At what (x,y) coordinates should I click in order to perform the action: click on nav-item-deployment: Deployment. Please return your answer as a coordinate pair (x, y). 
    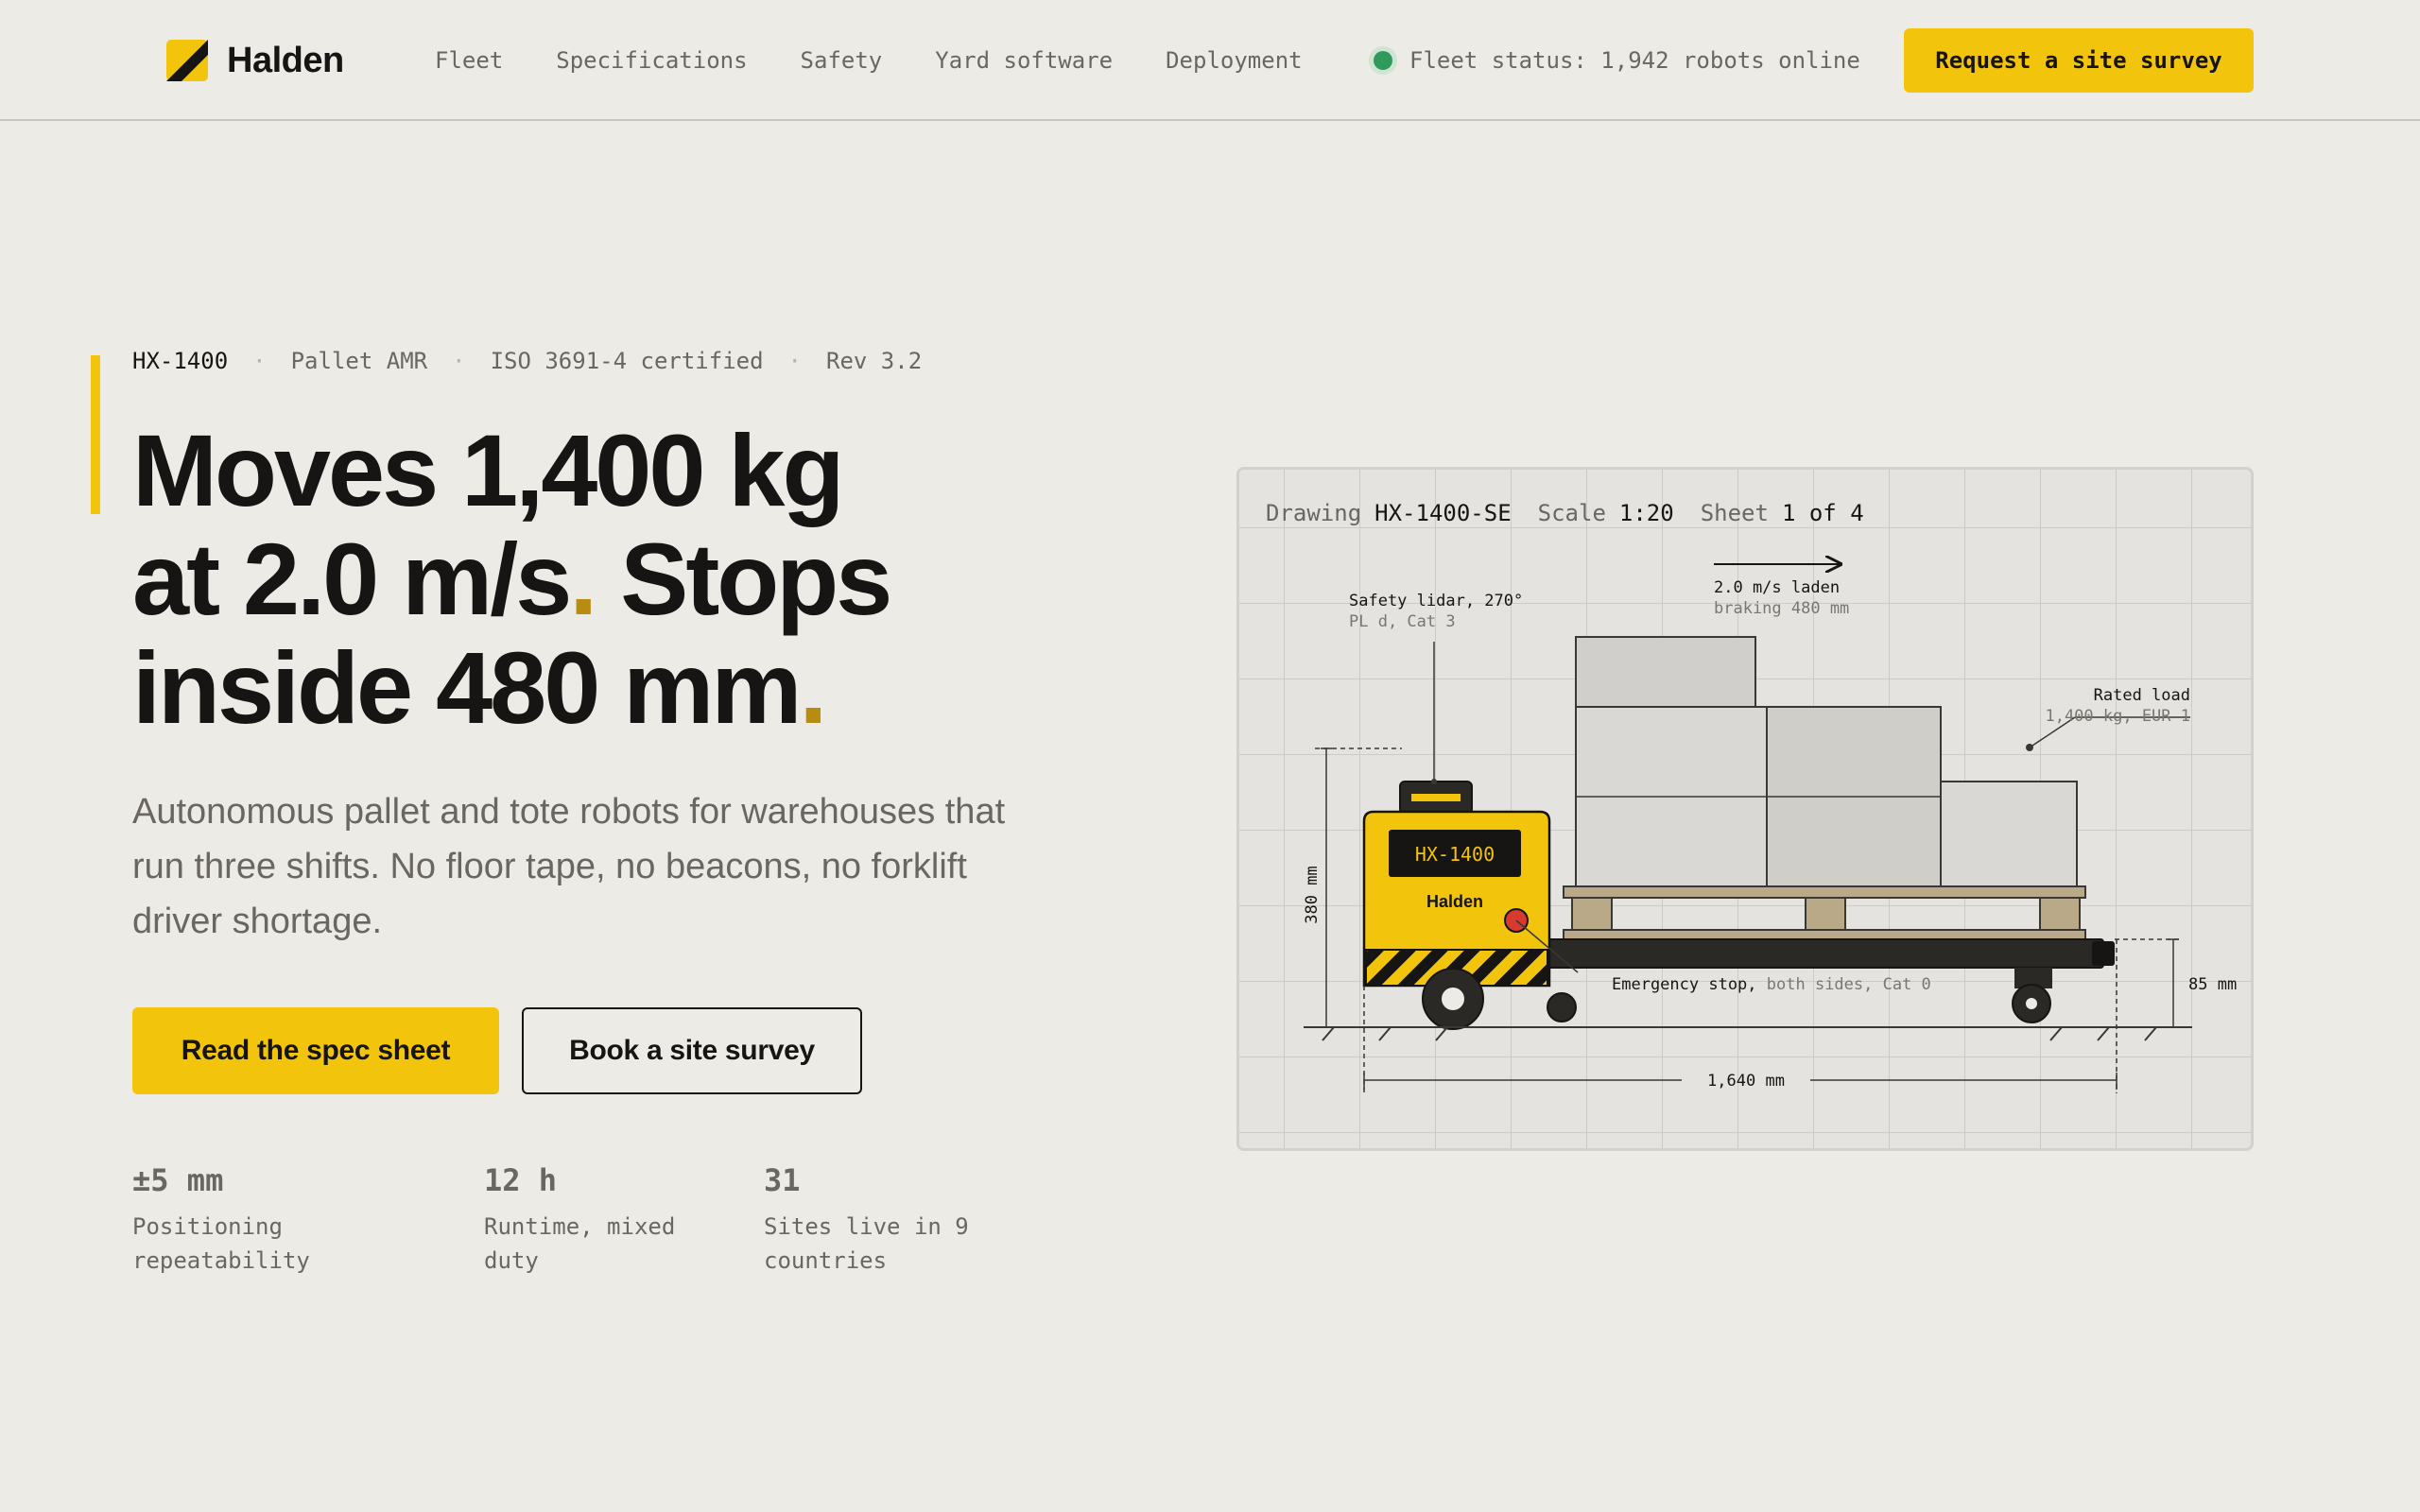
    Looking at the image, I should click on (1234, 60).